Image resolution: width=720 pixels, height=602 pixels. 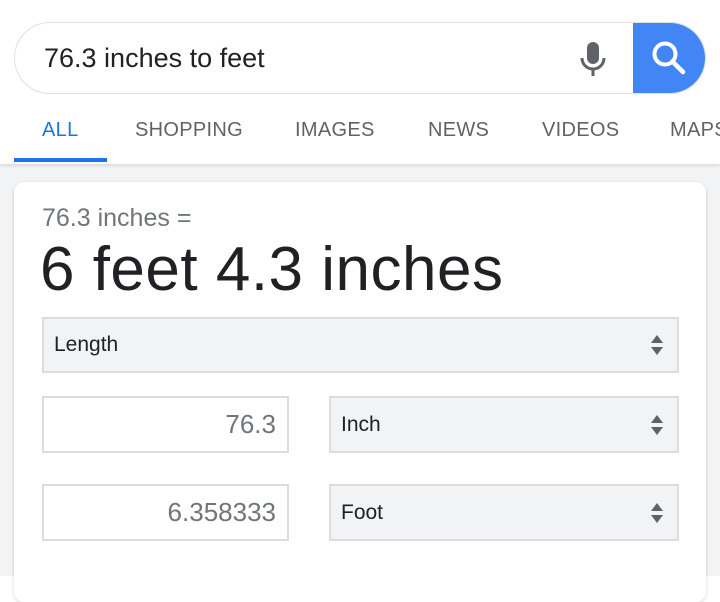 What do you see at coordinates (165, 424) in the screenshot?
I see `from-value-input: 76.3` at bounding box center [165, 424].